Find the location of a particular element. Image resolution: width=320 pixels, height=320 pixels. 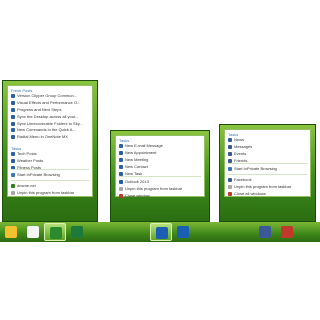

mail-icon is located at coordinates (121, 146).